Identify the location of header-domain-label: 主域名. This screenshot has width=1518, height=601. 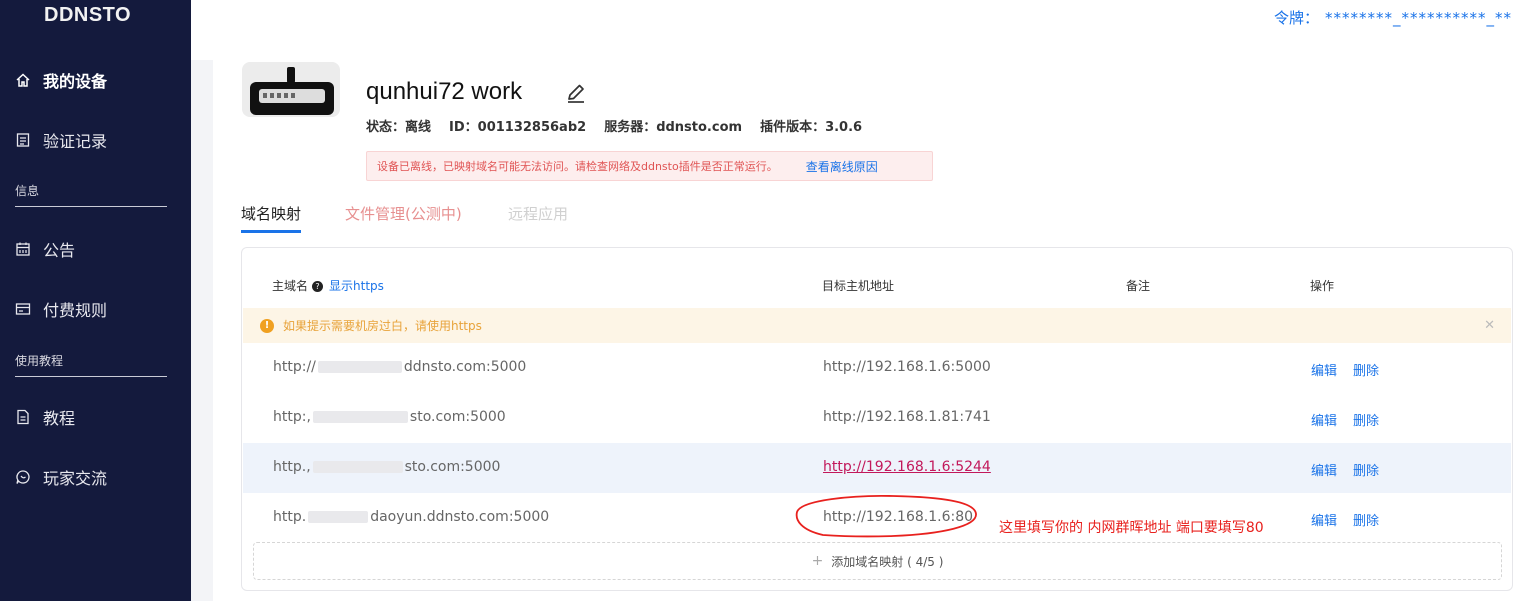
(290, 286).